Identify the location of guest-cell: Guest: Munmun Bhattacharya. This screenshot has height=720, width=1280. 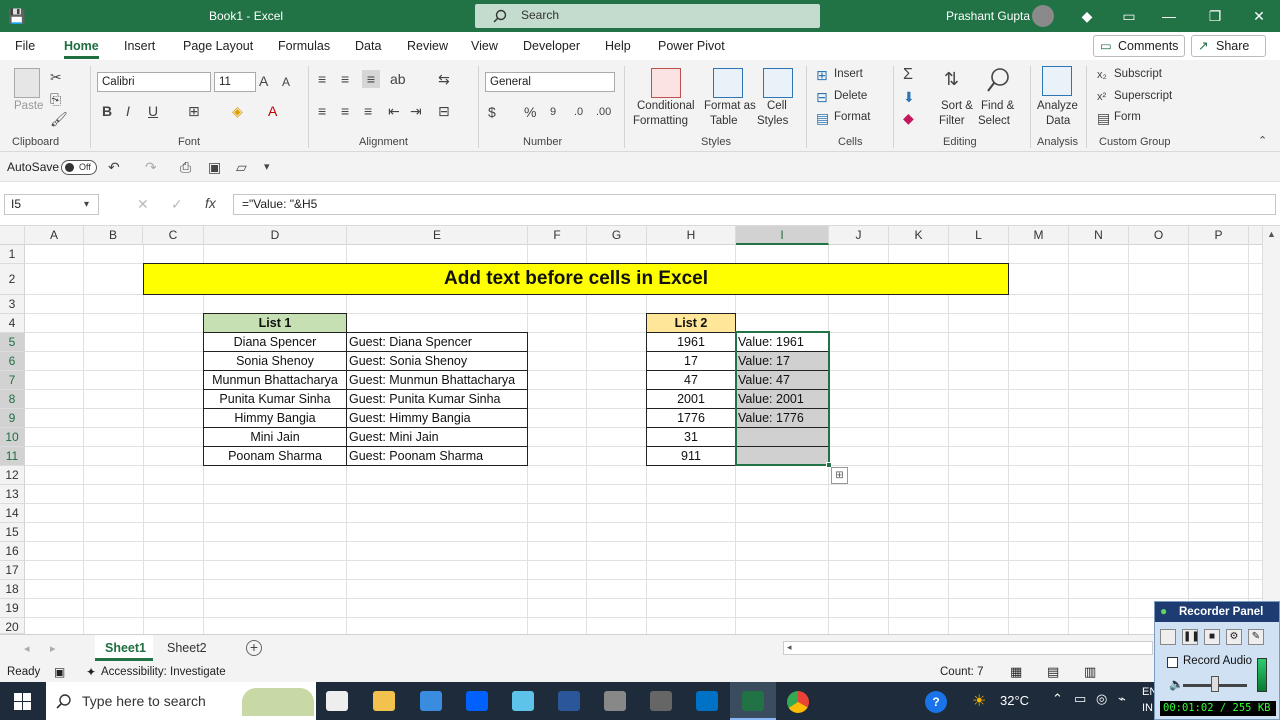
(437, 380).